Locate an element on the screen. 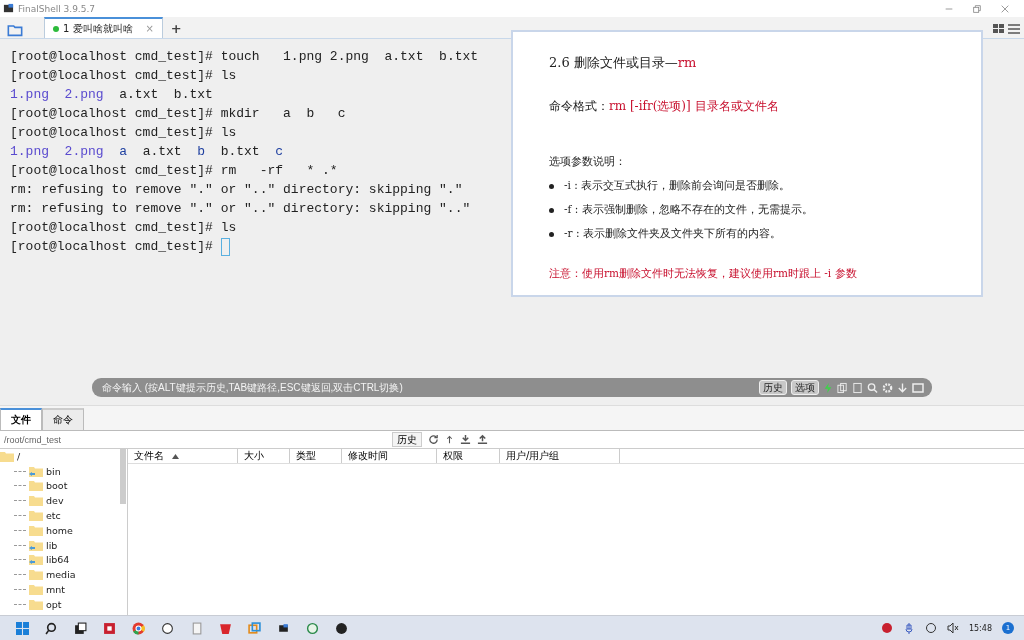 The width and height of the screenshot is (1024, 640). option-text: -f : 表示强制删除，忽略不存在的文件，无需提示。 is located at coordinates (688, 210).